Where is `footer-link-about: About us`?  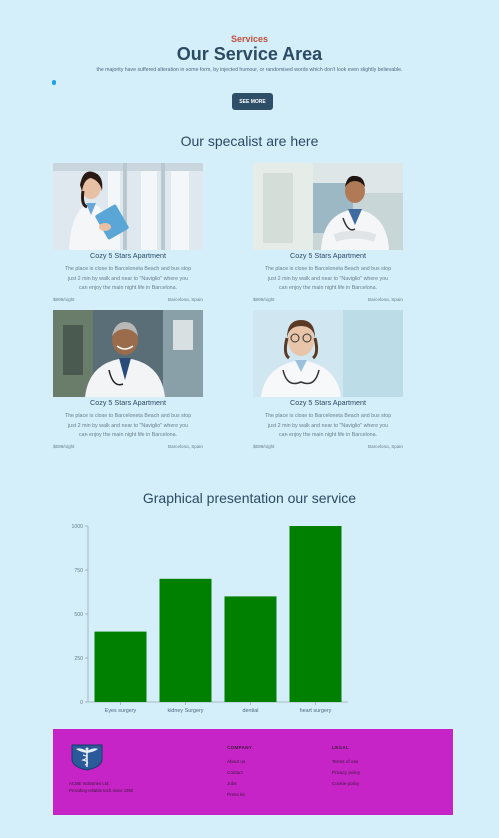
footer-link-about: About us is located at coordinates (236, 761).